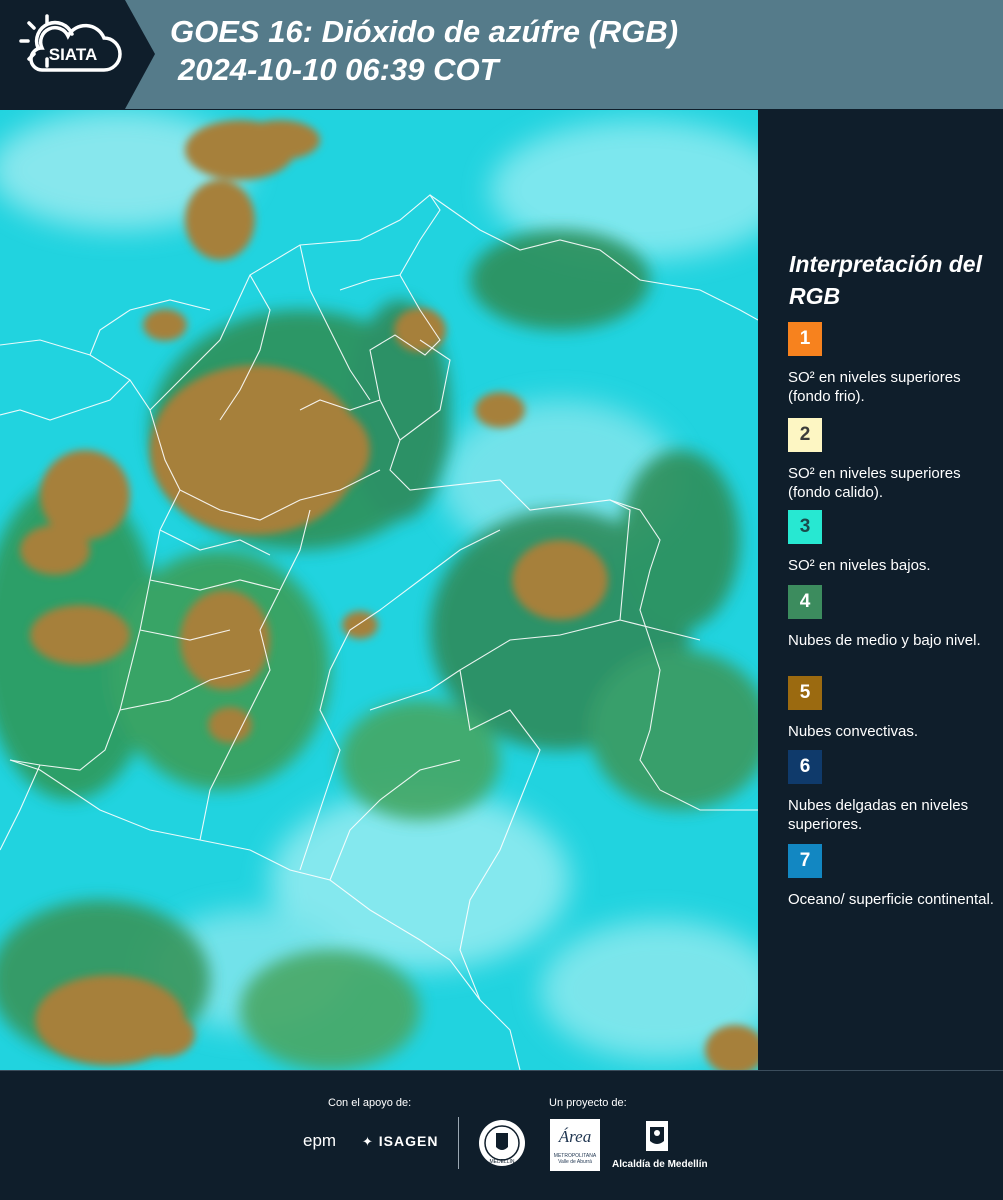 This screenshot has width=1003, height=1200. Describe the element at coordinates (884, 640) in the screenshot. I see `legend-label-4: Nubes de medio y bajo nivel.` at that location.